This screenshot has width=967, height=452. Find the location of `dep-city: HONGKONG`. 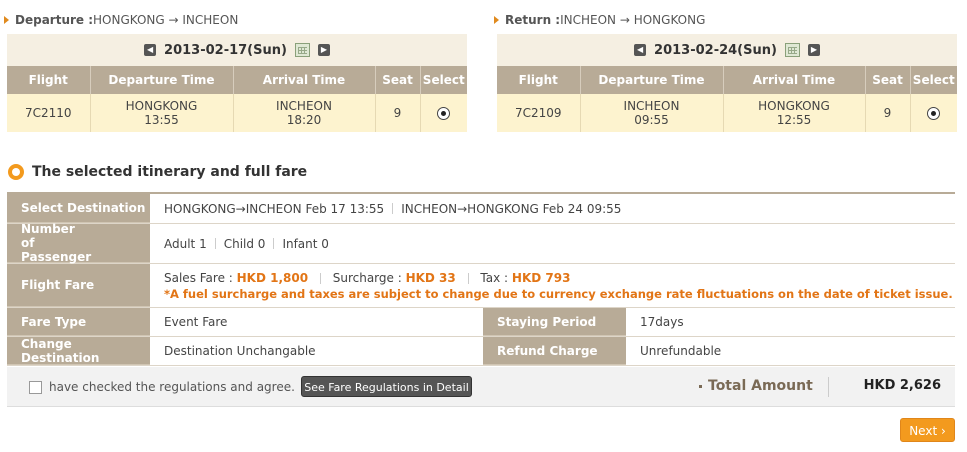

dep-city: HONGKONG is located at coordinates (161, 106).